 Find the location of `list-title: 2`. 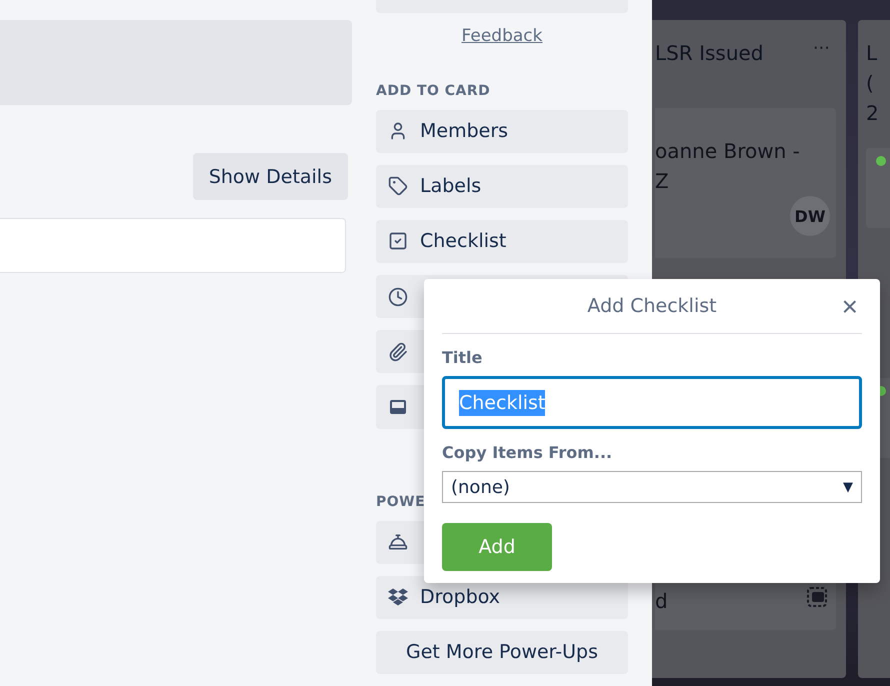

list-title: 2 is located at coordinates (872, 113).